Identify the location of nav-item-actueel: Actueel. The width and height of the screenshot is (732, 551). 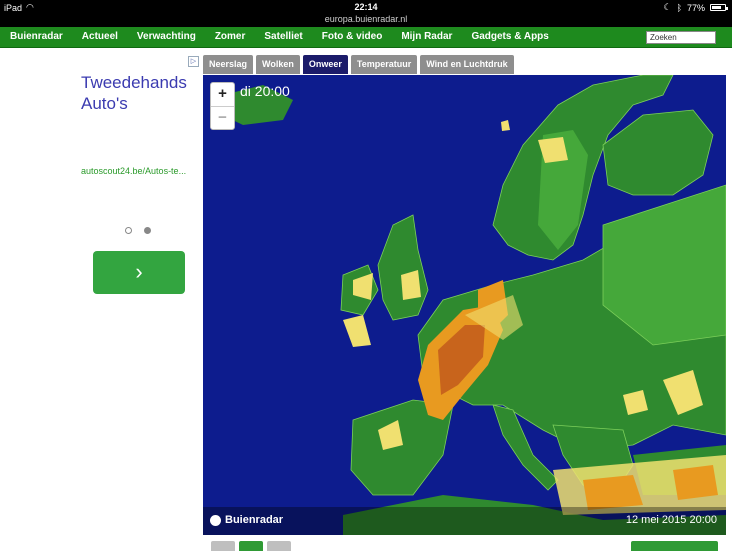
(100, 36).